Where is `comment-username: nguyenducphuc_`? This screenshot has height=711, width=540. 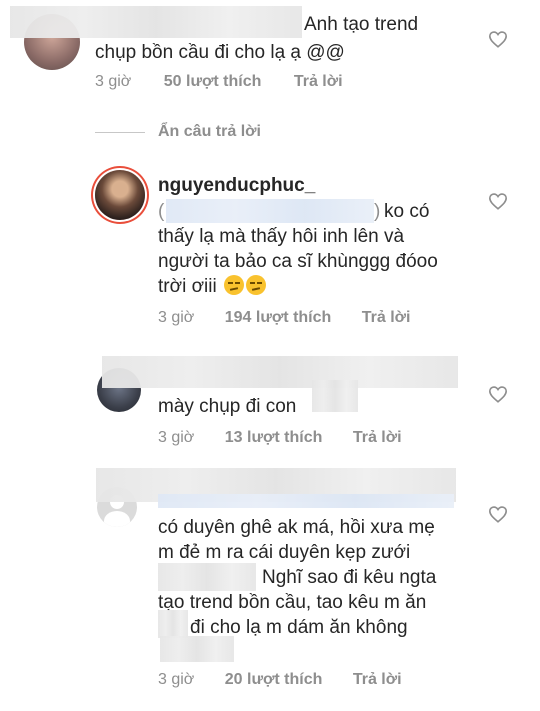
comment-username: nguyenducphuc_ is located at coordinates (236, 186).